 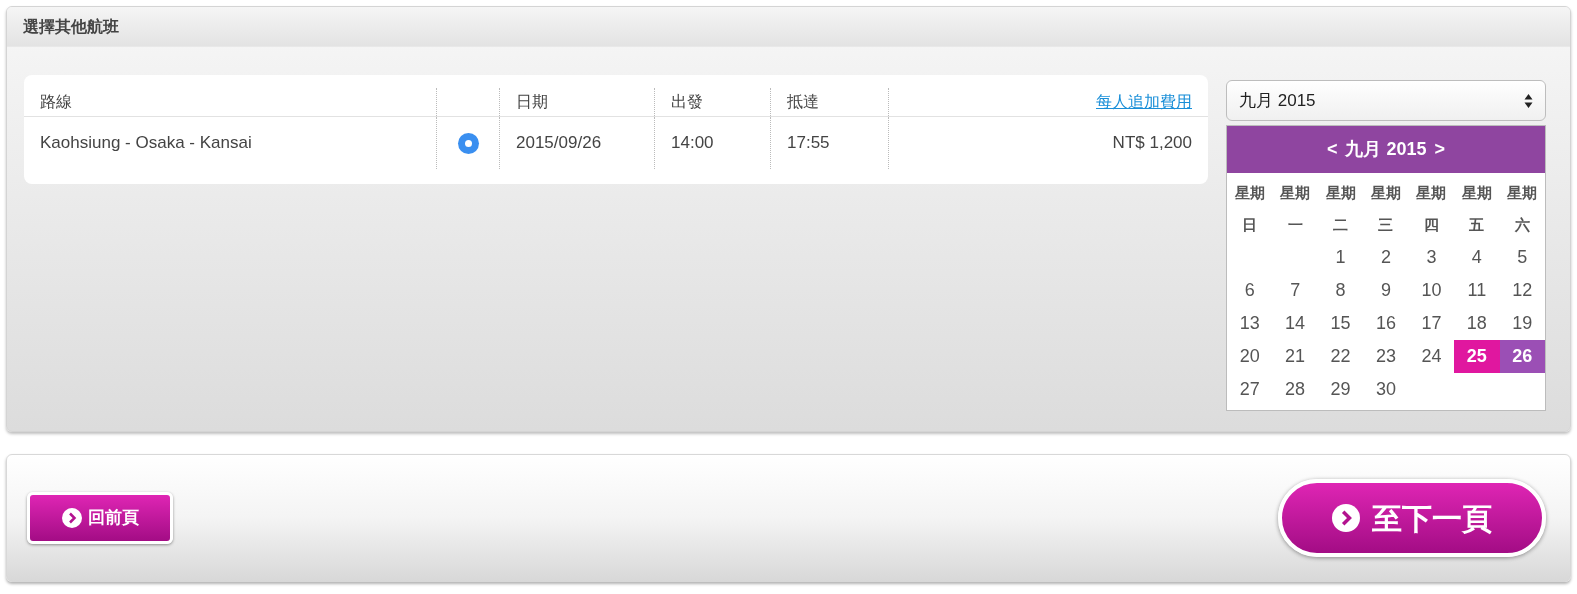 What do you see at coordinates (803, 102) in the screenshot?
I see `column-header: 抵達` at bounding box center [803, 102].